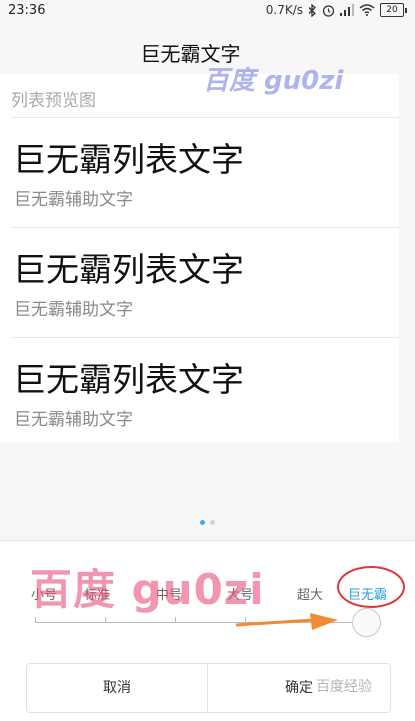  What do you see at coordinates (312, 10) in the screenshot?
I see `bluetooth-icon` at bounding box center [312, 10].